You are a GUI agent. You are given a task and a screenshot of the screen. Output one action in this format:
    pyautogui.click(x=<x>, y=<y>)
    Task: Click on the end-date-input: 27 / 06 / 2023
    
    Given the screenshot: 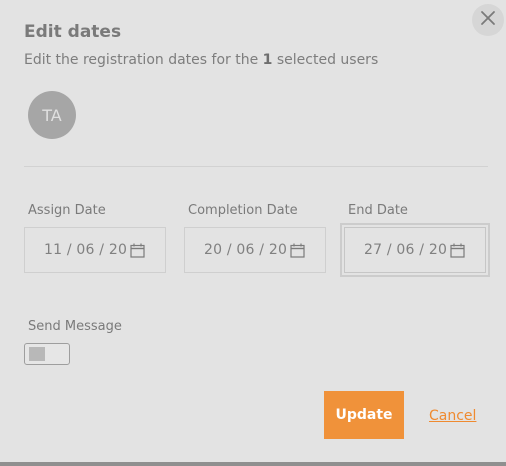 What is the action you would take?
    pyautogui.click(x=415, y=250)
    